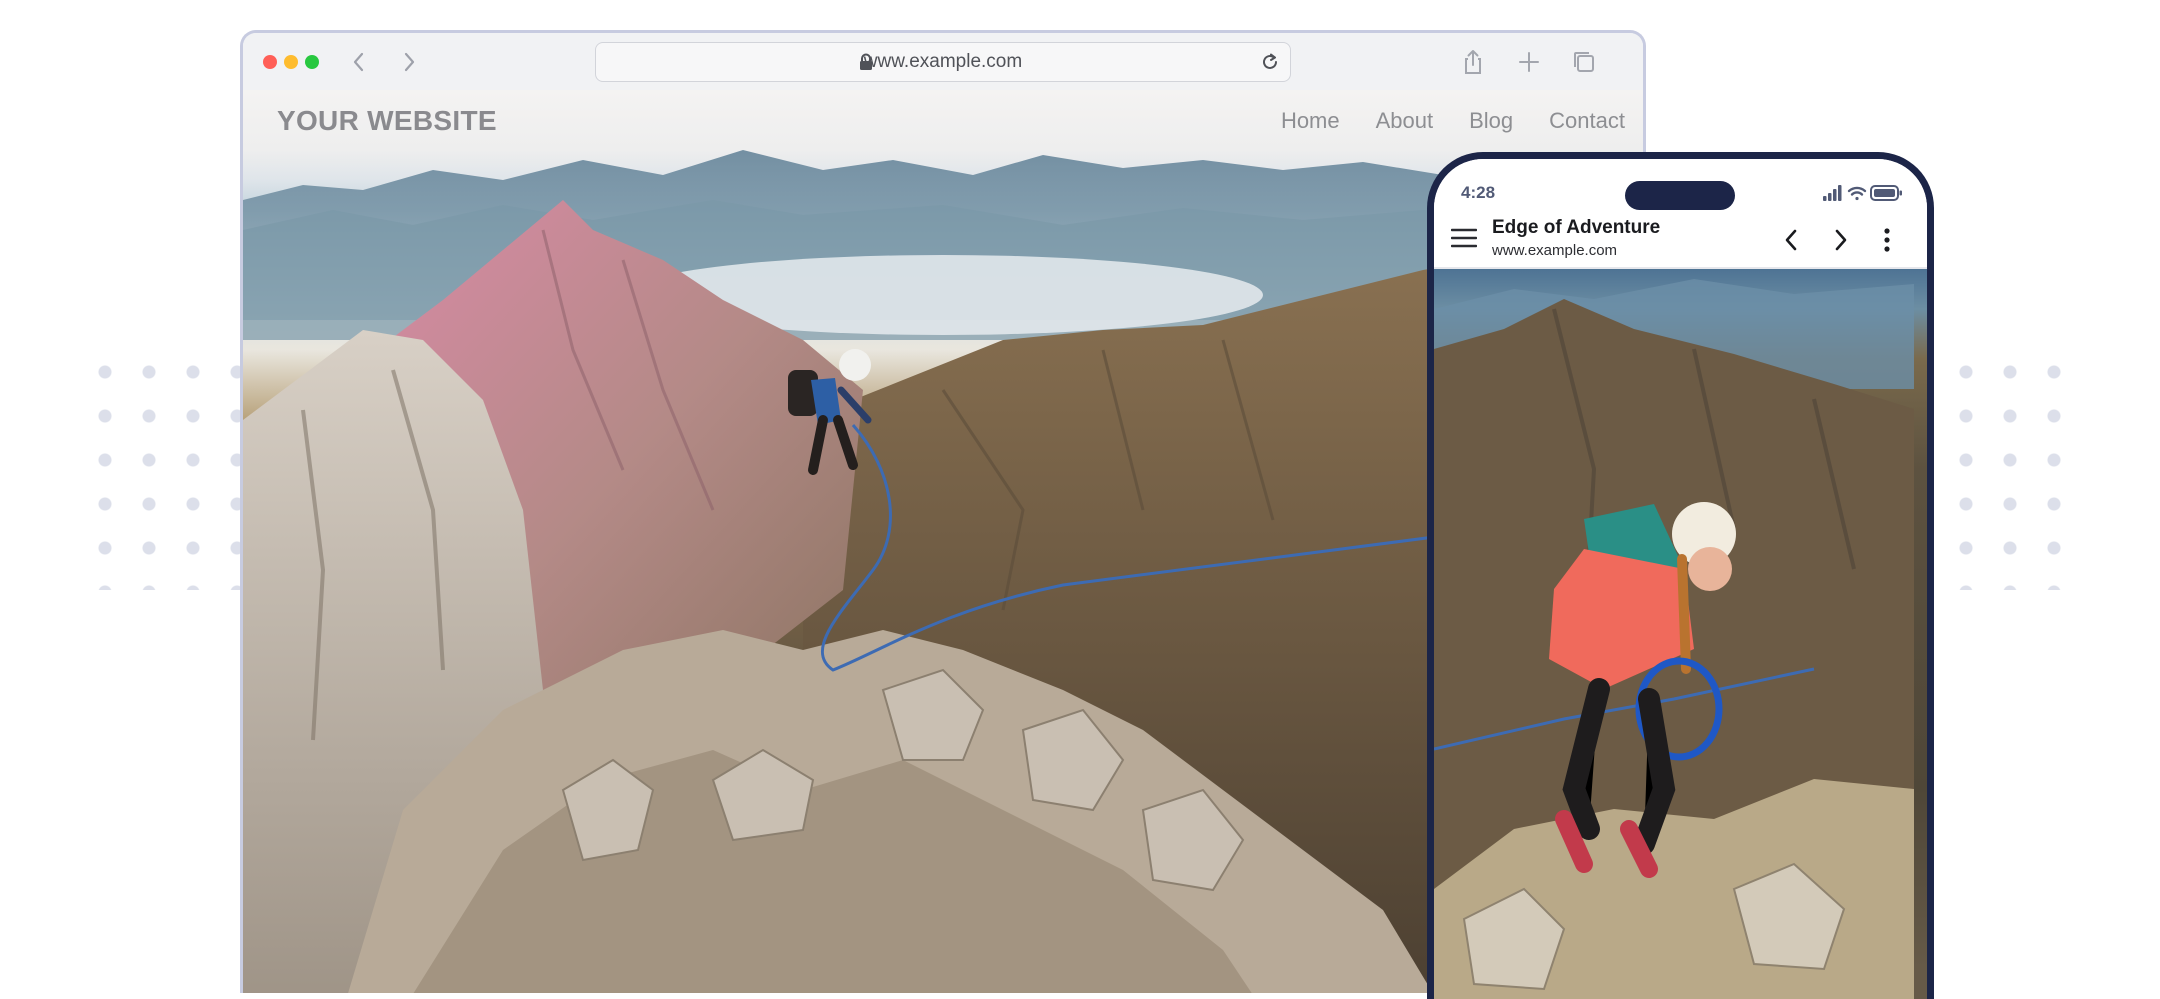 The height and width of the screenshot is (999, 2160). Describe the element at coordinates (1464, 238) in the screenshot. I see `hamburger-menu-icon` at that location.